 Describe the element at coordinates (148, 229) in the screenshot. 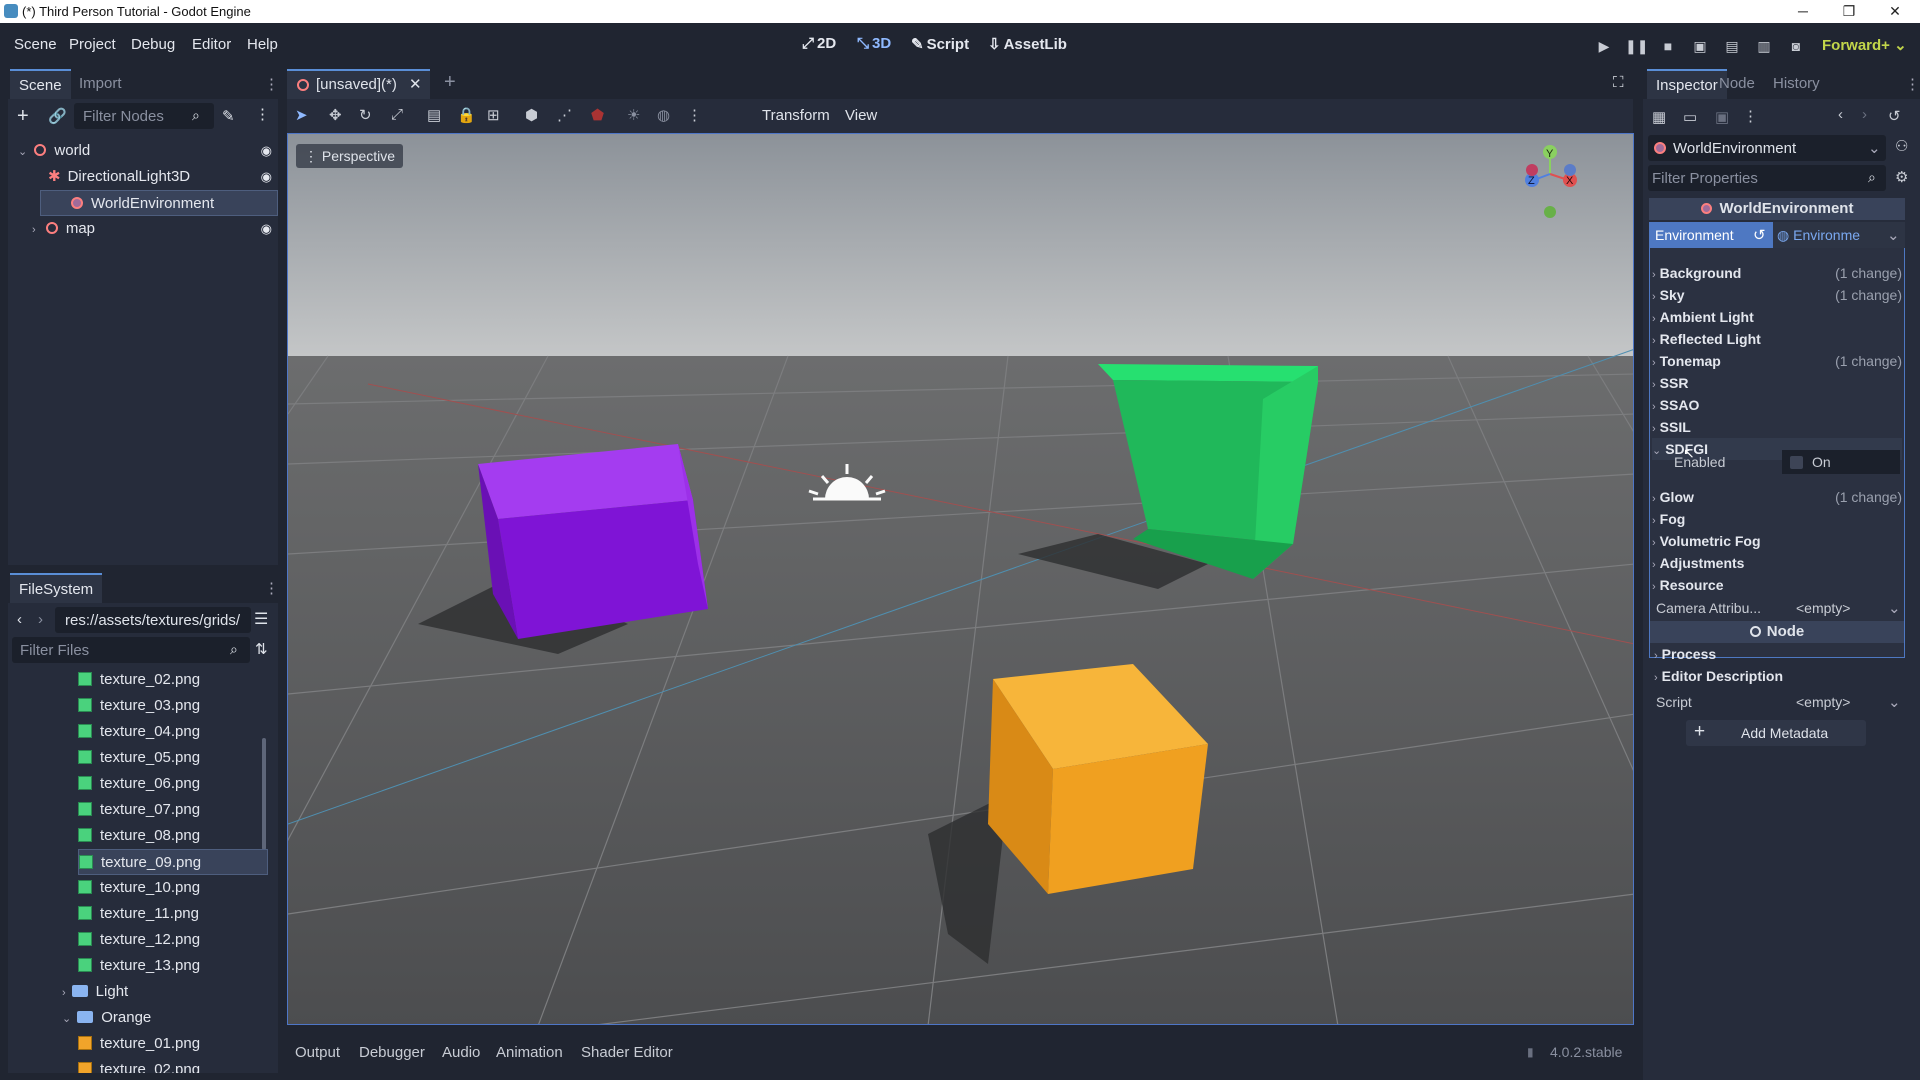

I see `tree-item-map: › map ◉` at that location.